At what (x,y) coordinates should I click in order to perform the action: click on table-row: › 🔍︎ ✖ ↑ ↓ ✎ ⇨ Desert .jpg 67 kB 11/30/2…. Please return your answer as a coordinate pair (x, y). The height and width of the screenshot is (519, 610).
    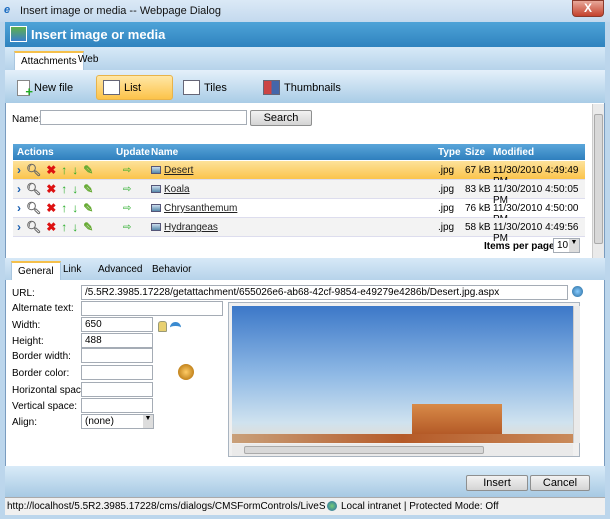
    Looking at the image, I should click on (299, 174).